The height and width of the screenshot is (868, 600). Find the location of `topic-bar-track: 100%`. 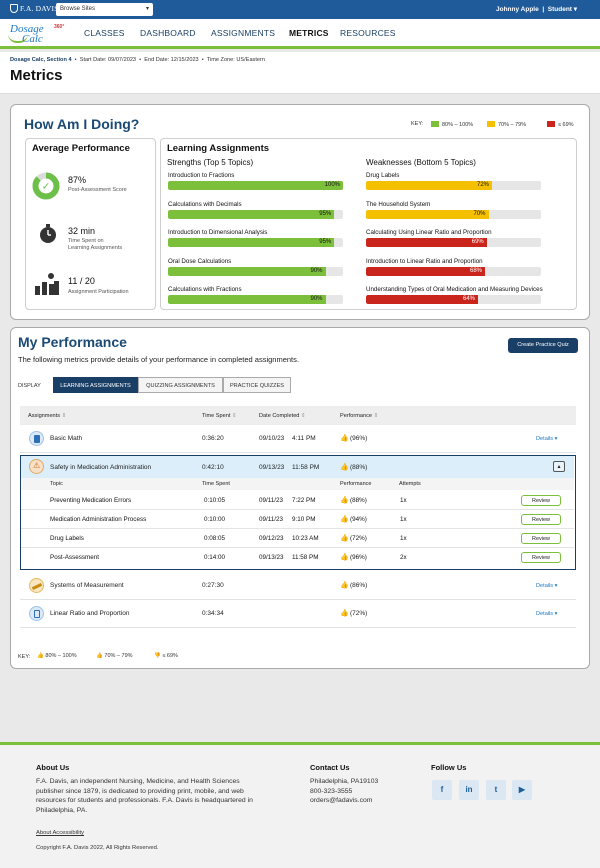

topic-bar-track: 100% is located at coordinates (255, 185).